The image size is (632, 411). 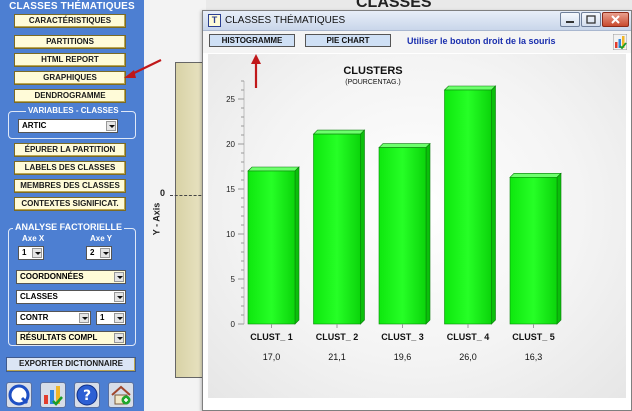 I want to click on right-click-hint: Utiliser le bouton droit de la souris, so click(x=481, y=41).